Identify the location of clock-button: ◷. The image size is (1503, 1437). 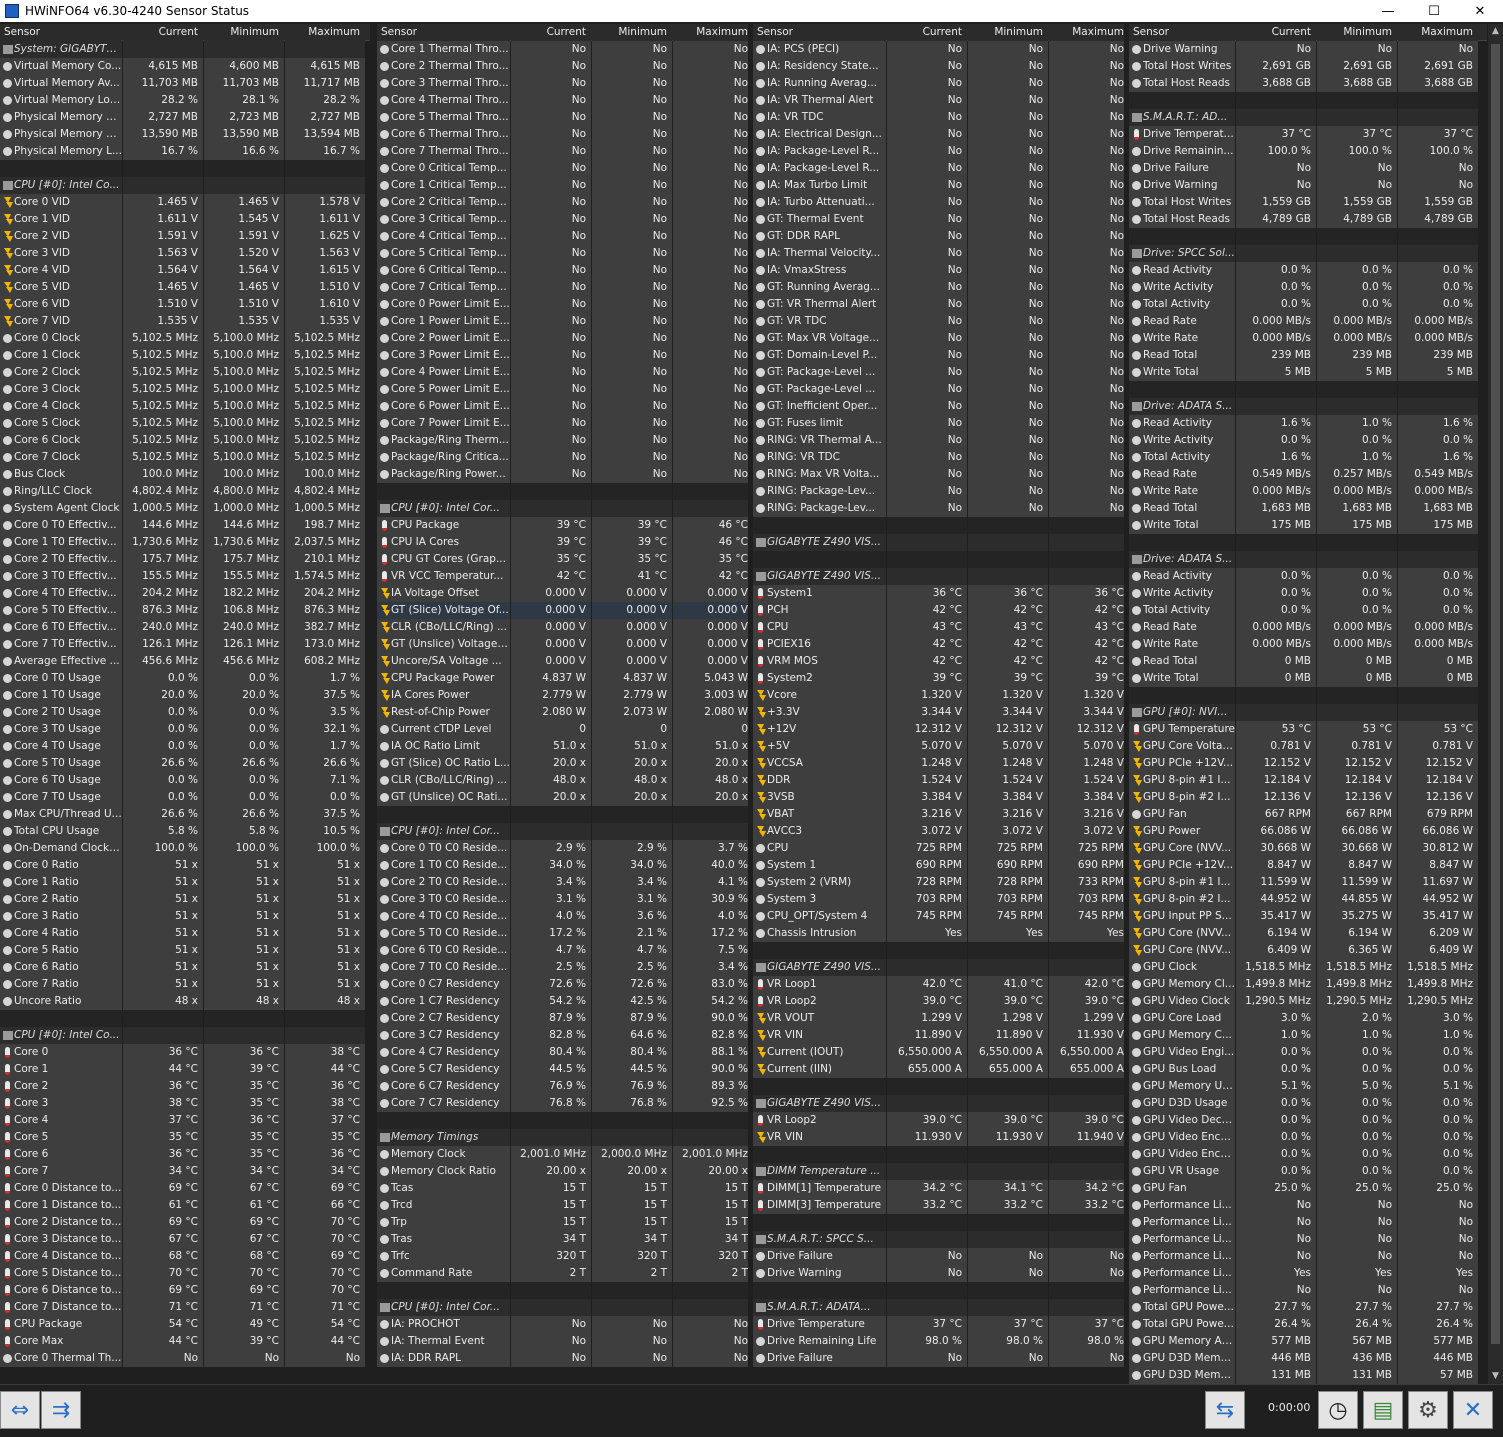
(1338, 1410).